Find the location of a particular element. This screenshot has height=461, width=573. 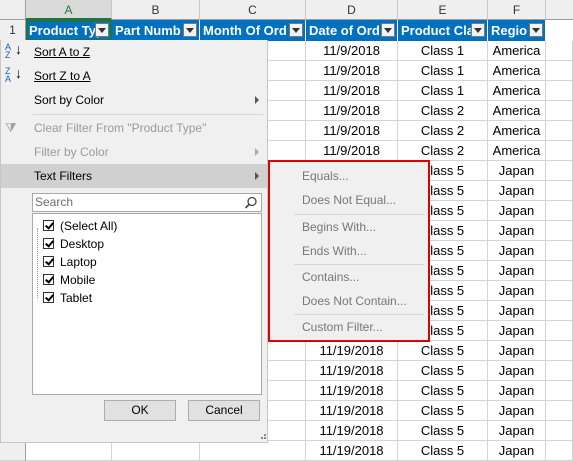

menu-sort-by-color: Sort by Color is located at coordinates (134, 100).